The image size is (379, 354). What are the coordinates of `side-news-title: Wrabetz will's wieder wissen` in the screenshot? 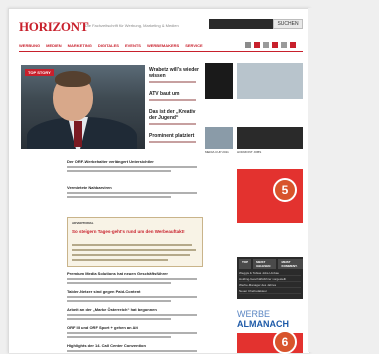 It's located at (175, 73).